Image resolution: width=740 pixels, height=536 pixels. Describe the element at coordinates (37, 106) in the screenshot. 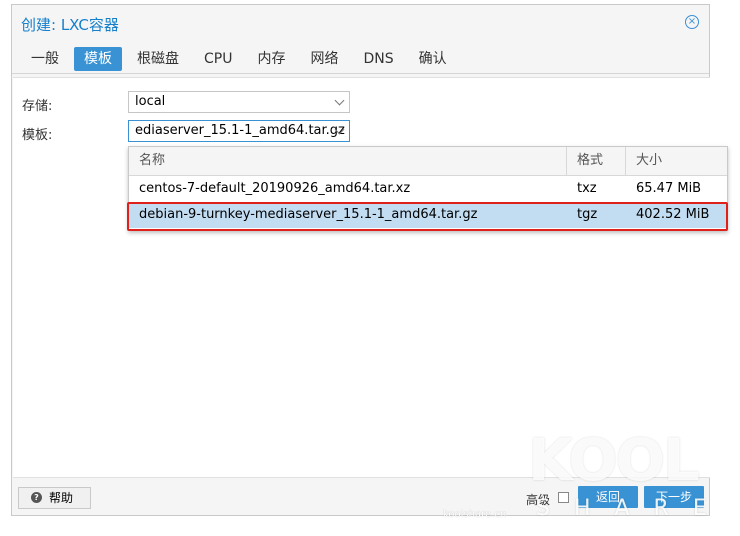

I see `storage-label: 存储:` at that location.